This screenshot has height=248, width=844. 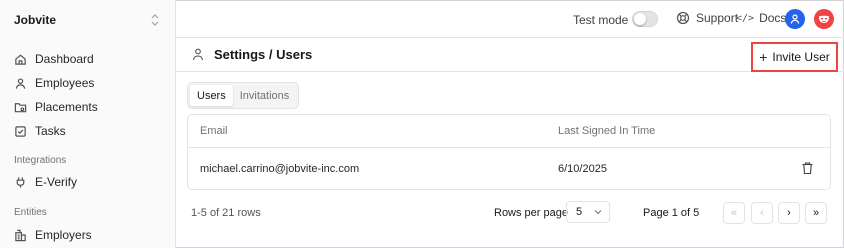 I want to click on test-mode-label: Test mode, so click(x=601, y=20).